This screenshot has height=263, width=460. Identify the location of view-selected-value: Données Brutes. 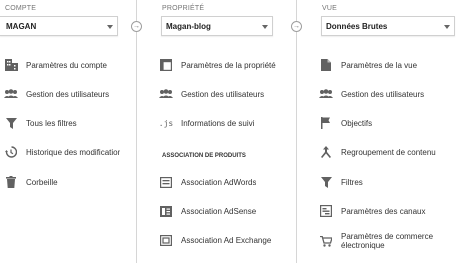
(357, 26).